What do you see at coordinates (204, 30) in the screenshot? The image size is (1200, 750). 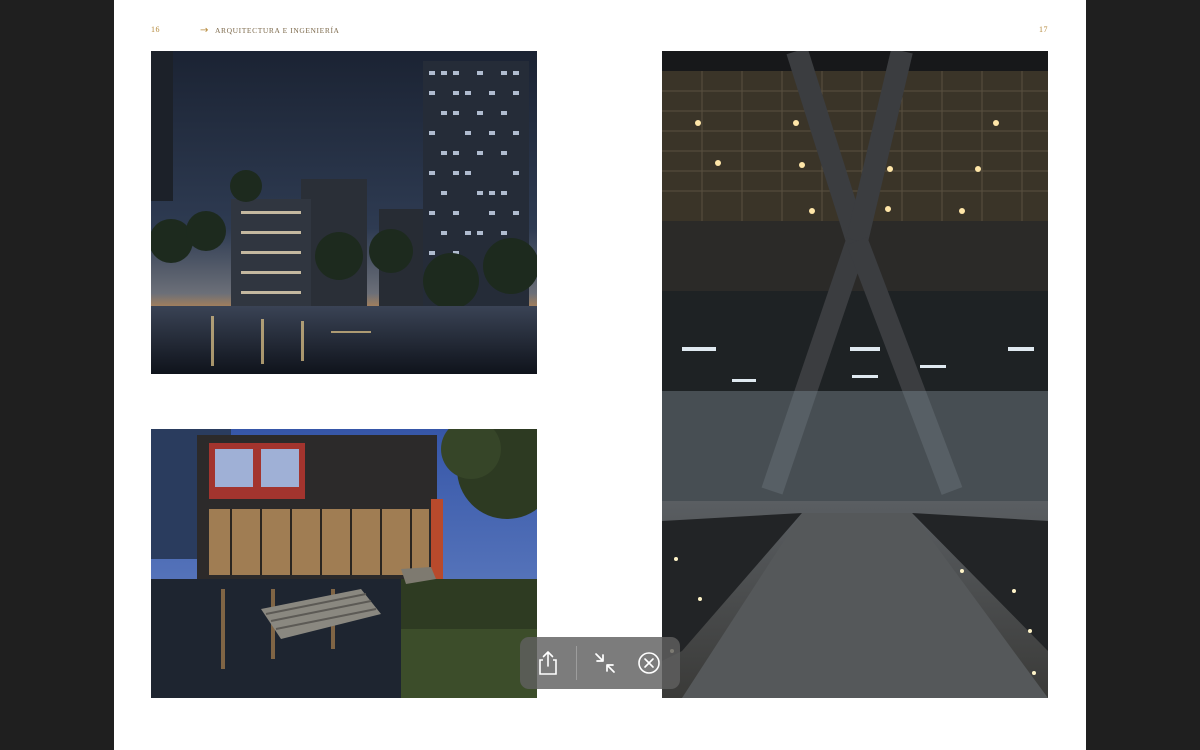 I see `arrow-right-icon: →` at bounding box center [204, 30].